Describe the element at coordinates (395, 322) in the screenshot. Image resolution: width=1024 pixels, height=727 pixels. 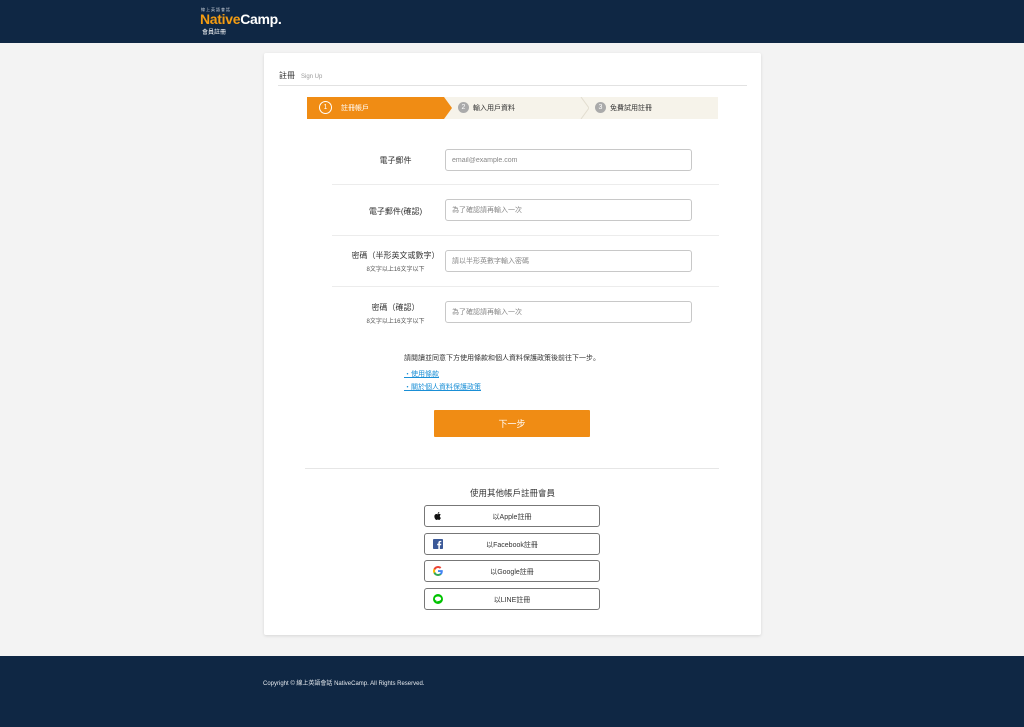
I see `password-confirm-hint: 8文字以上16文字以下` at that location.